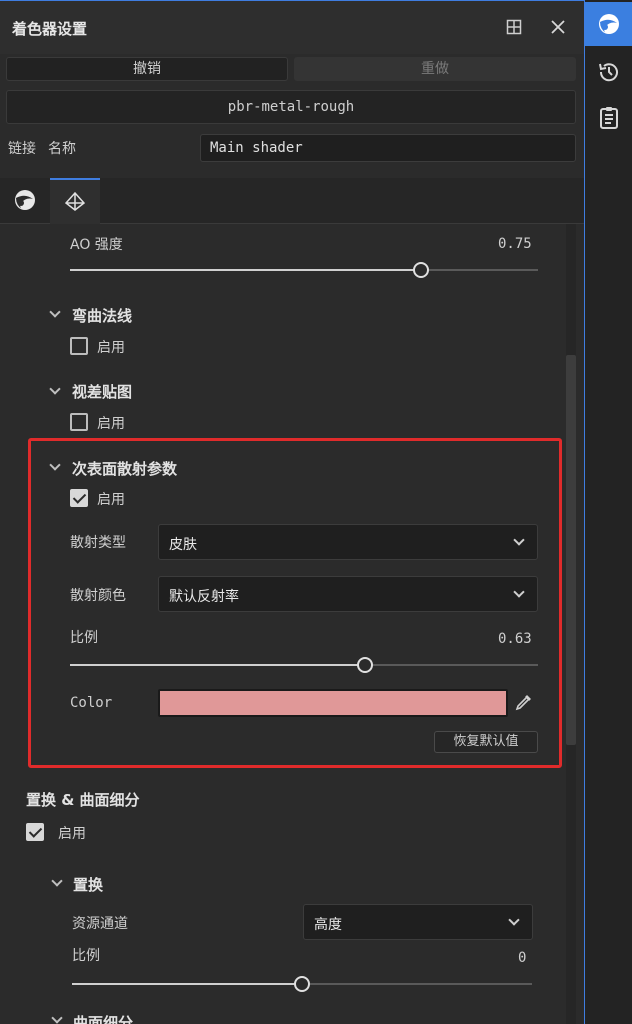 Image resolution: width=632 pixels, height=1024 pixels. I want to click on sss-title: 次表面散射参数, so click(124, 468).